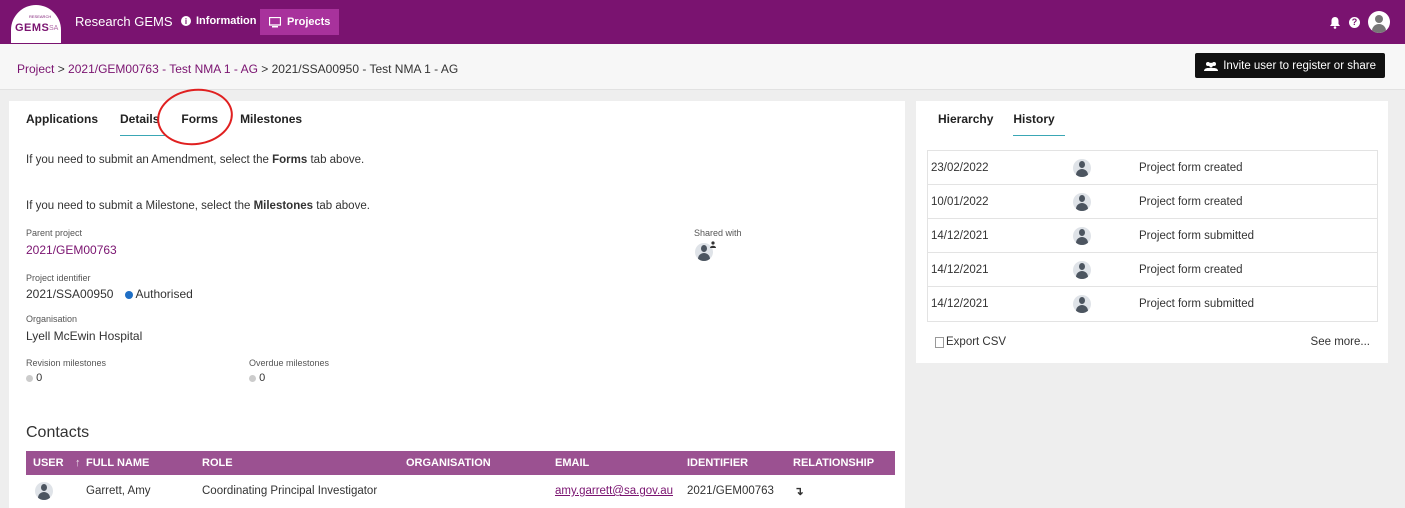 The image size is (1405, 508). I want to click on overdue-count: 0, so click(262, 378).